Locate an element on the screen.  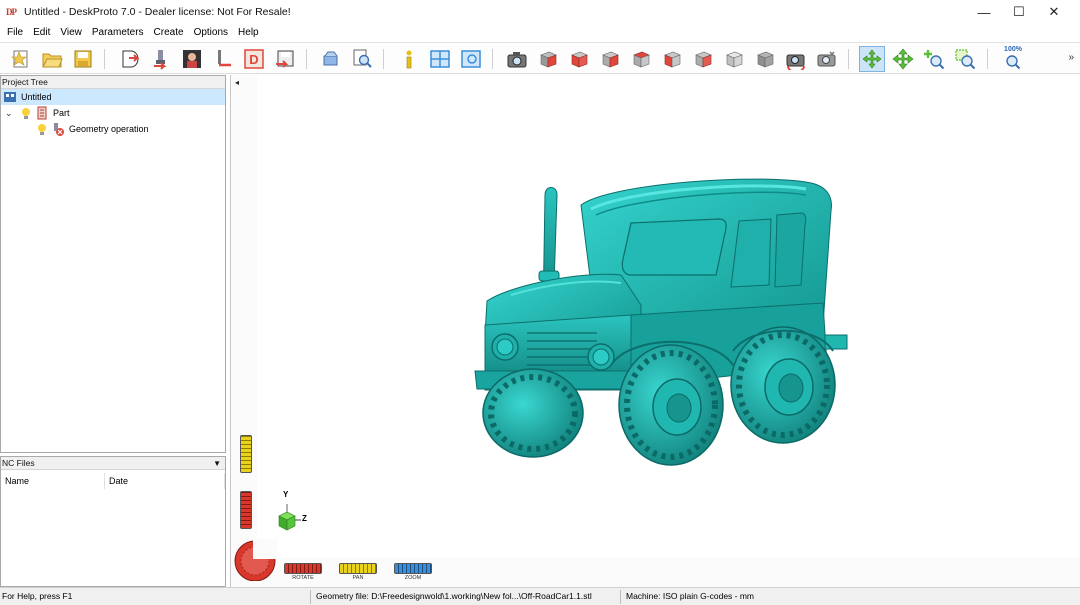
bitmap-icon is located at coordinates (192, 59).